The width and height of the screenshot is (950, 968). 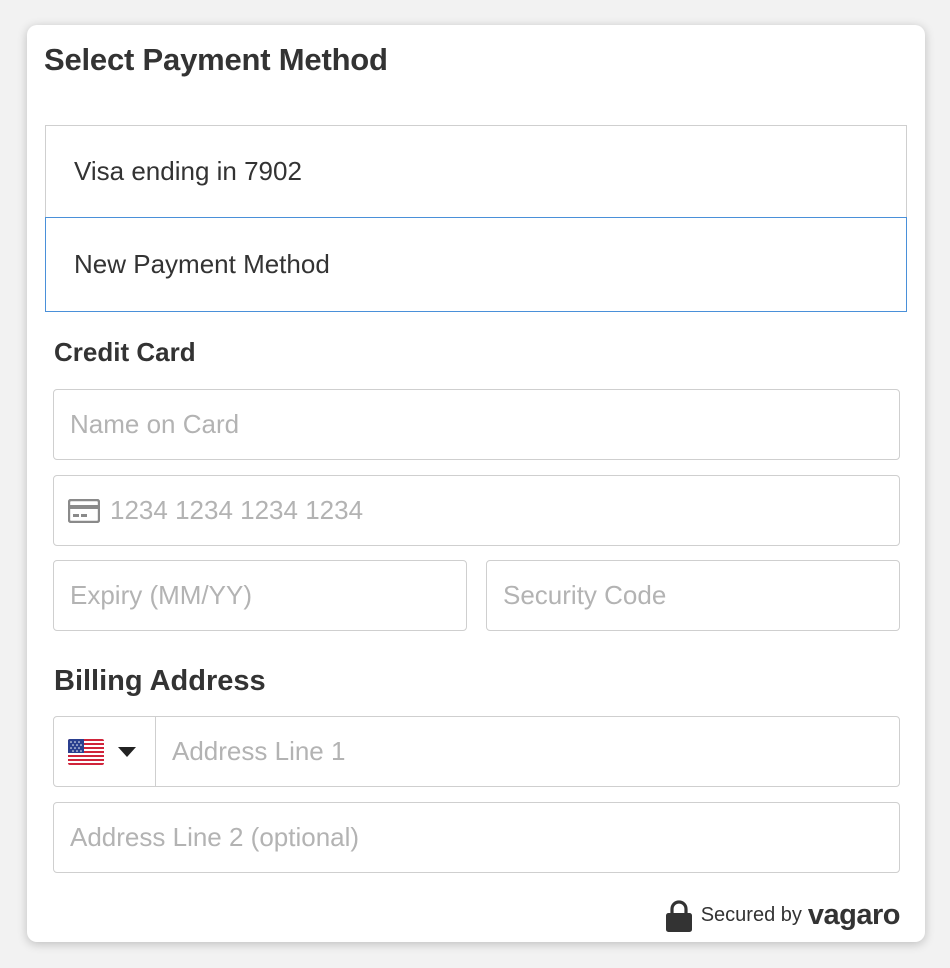 I want to click on lock-icon, so click(x=678, y=915).